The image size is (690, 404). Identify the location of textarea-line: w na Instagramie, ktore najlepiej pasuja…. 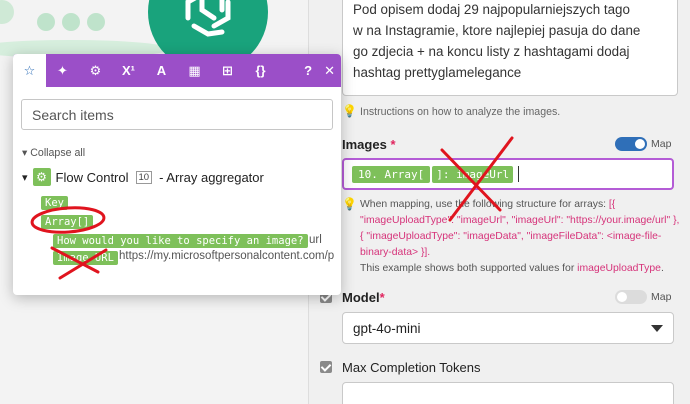
(497, 30).